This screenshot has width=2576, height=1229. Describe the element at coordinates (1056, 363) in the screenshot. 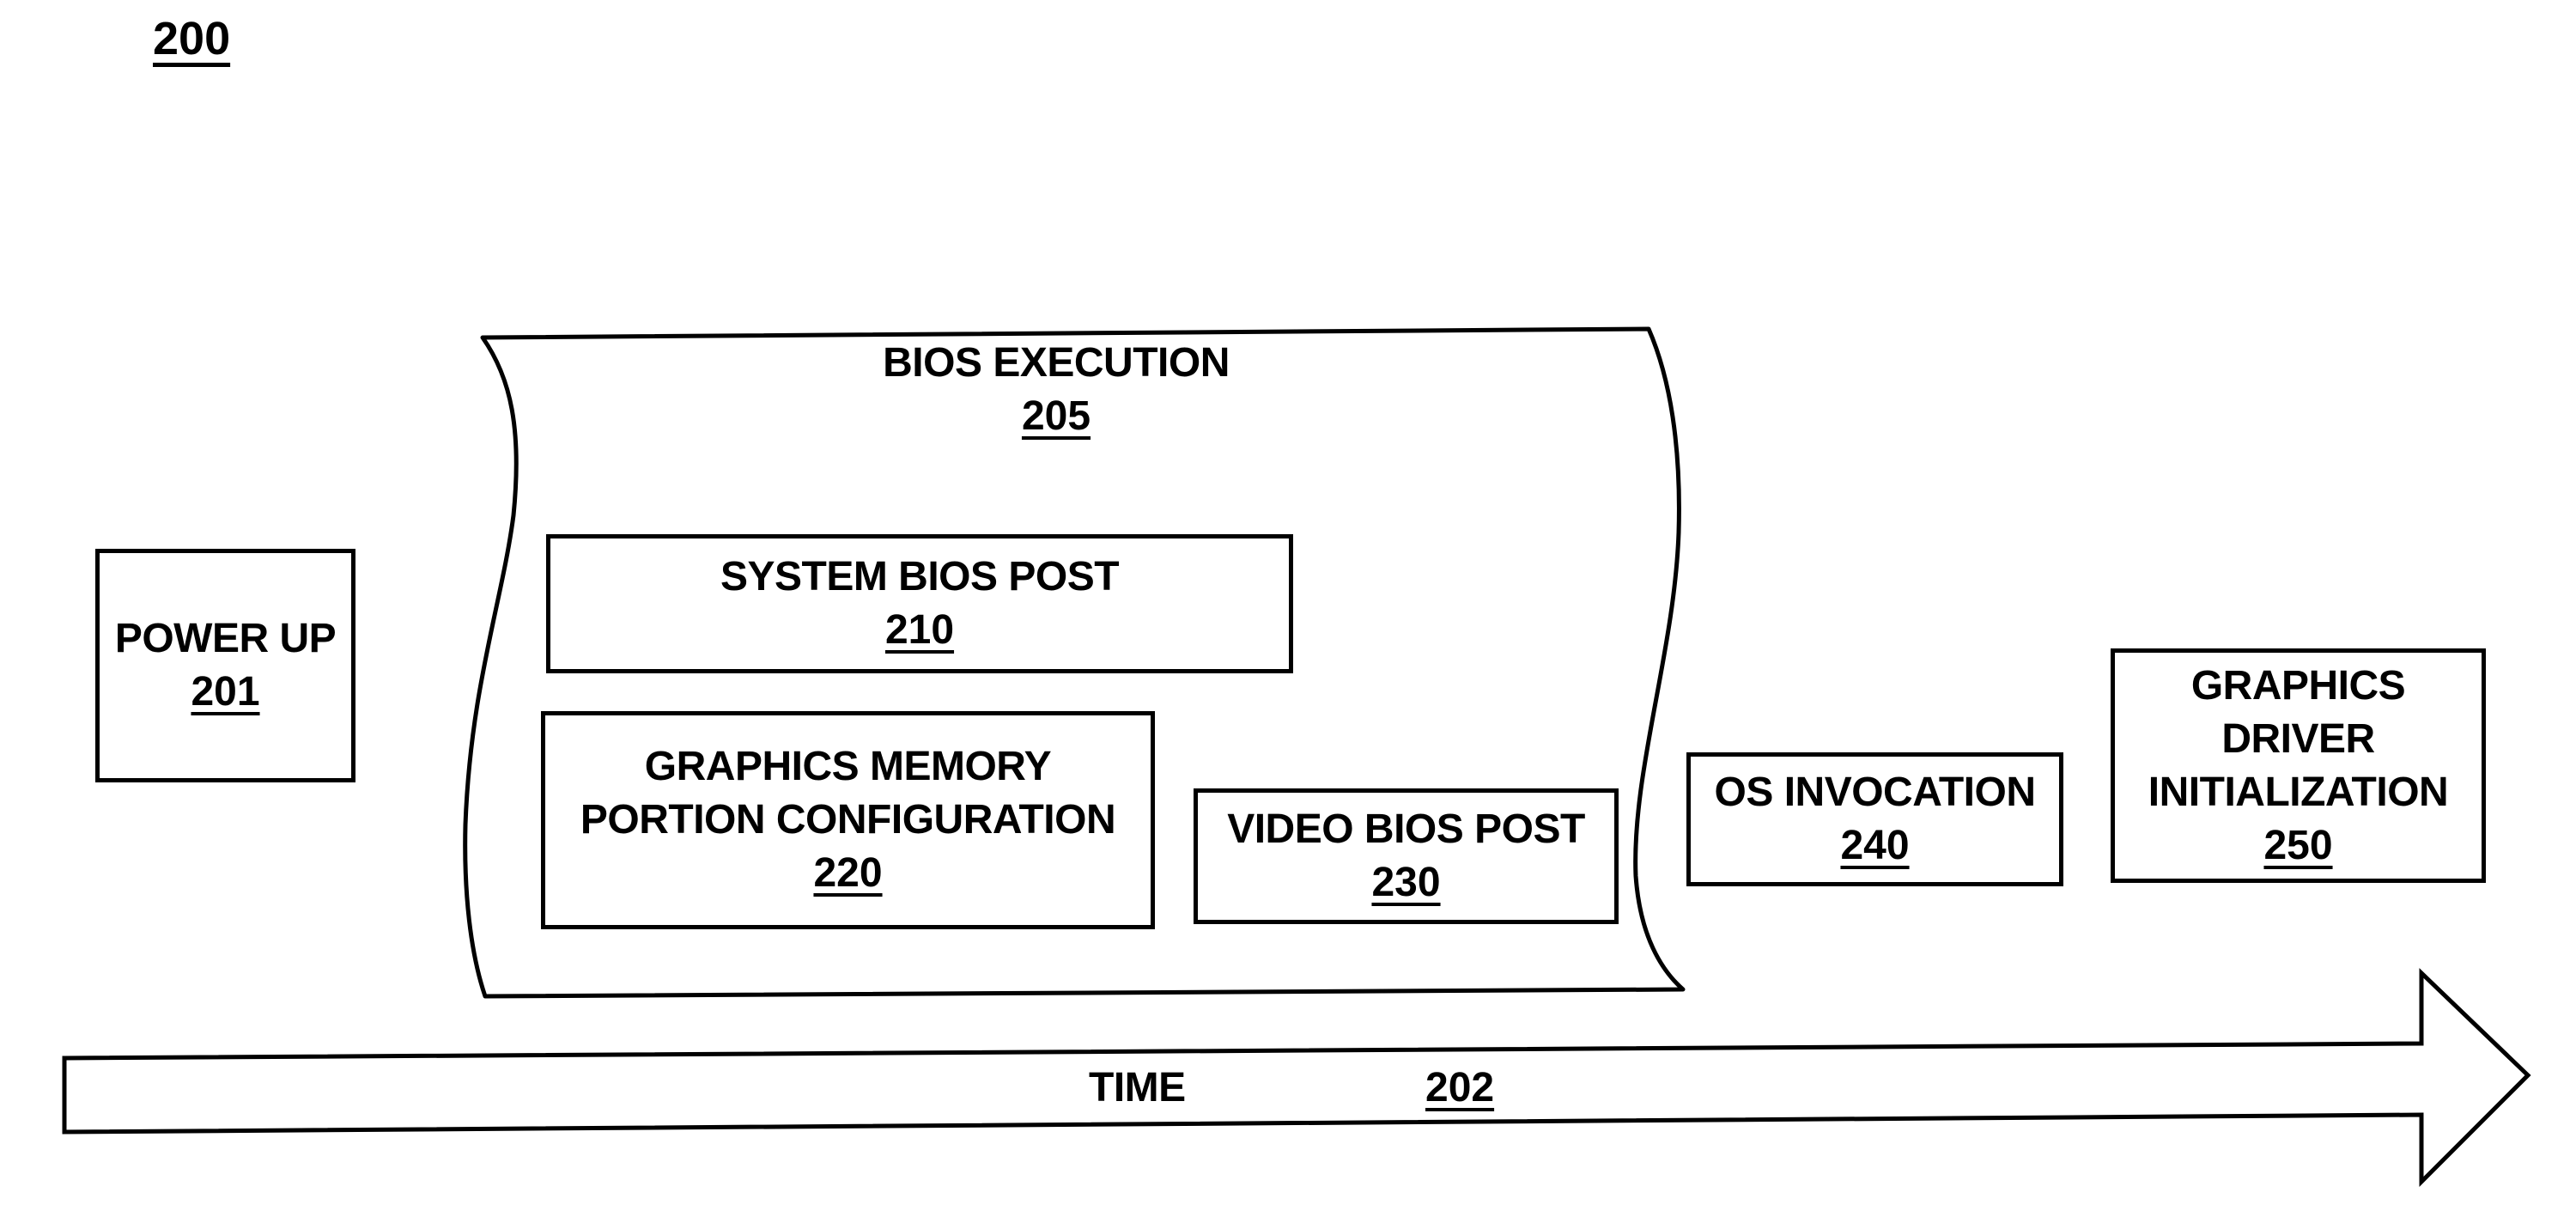

I see `bios-execution-label: BIOS EXECUTION` at that location.